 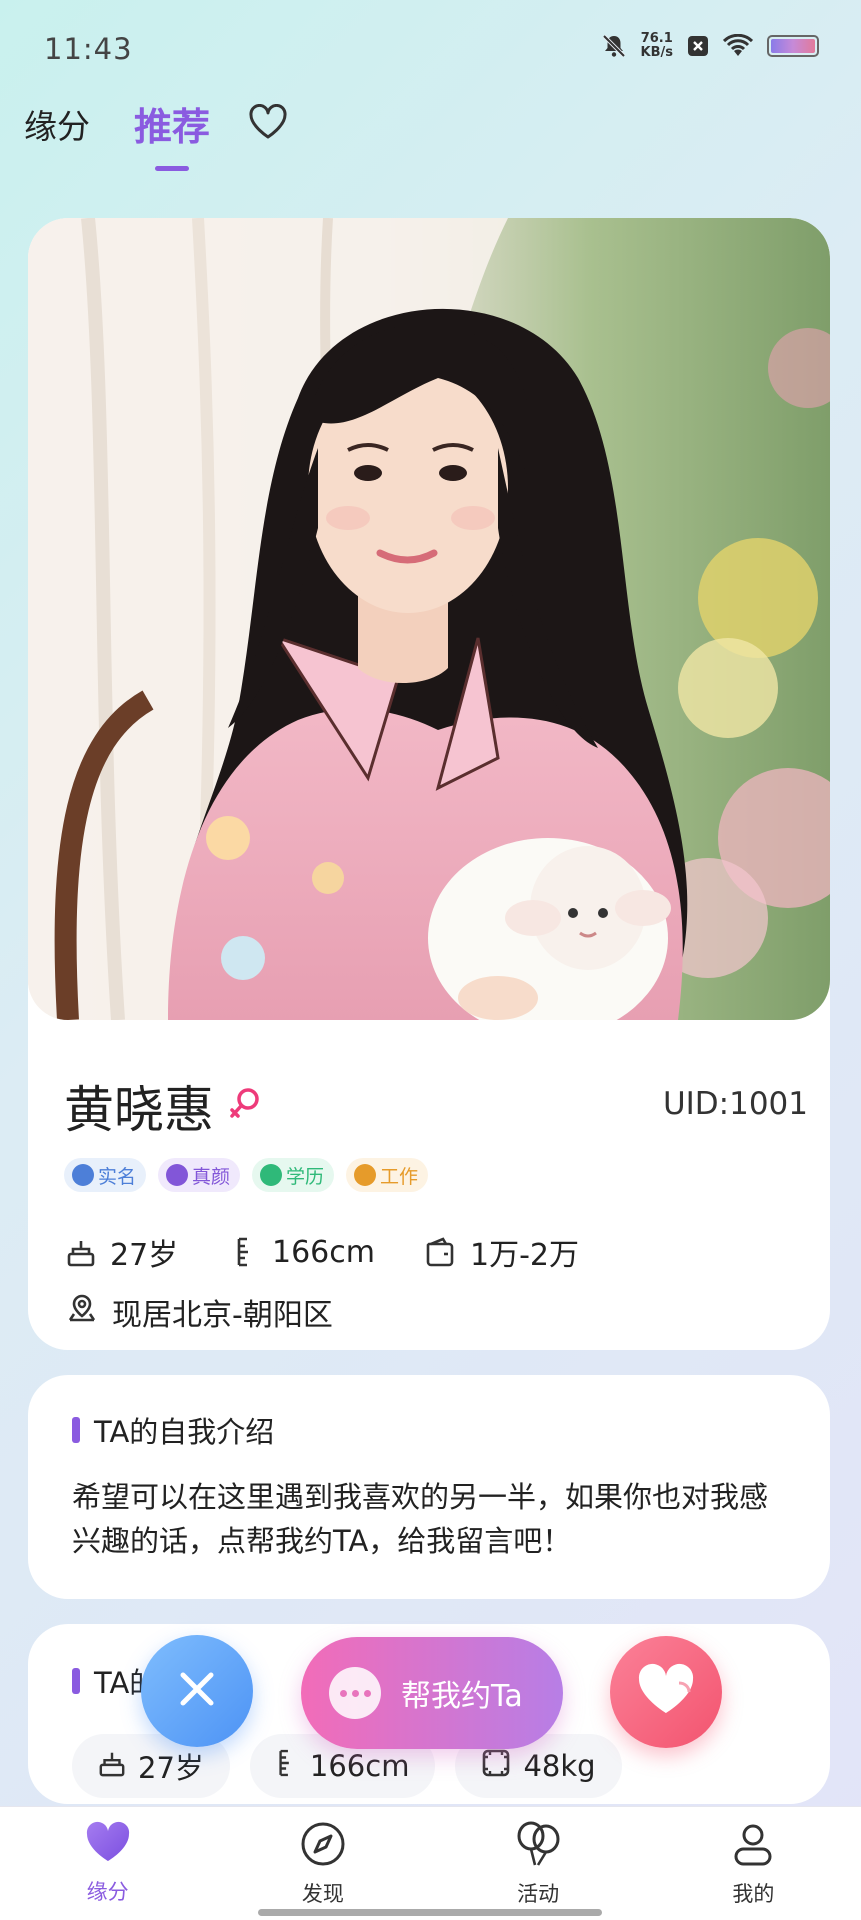 I want to click on net-speed-value: 76.1, so click(x=656, y=38).